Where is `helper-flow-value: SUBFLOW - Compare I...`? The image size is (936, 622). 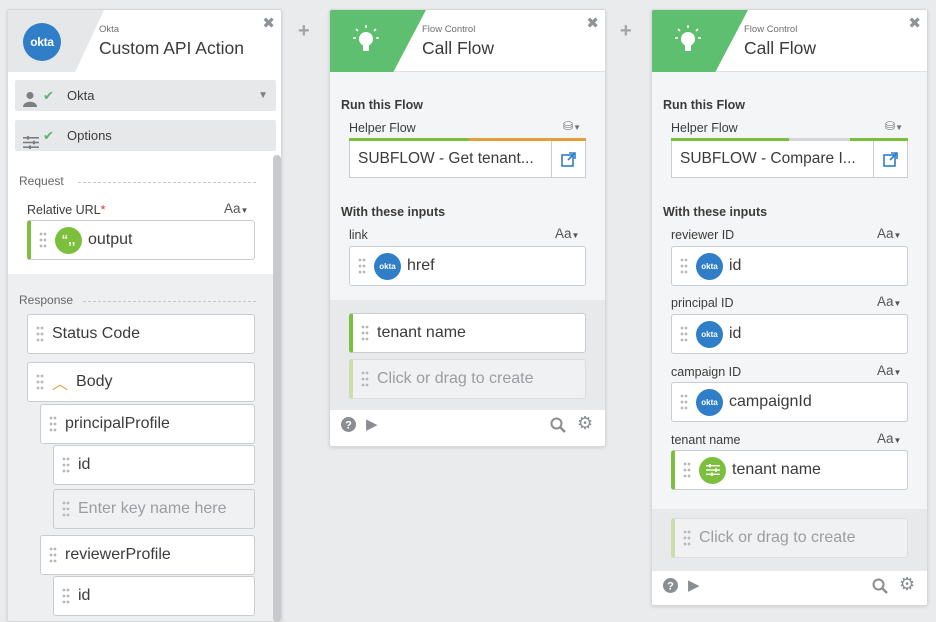 helper-flow-value: SUBFLOW - Compare I... is located at coordinates (768, 158).